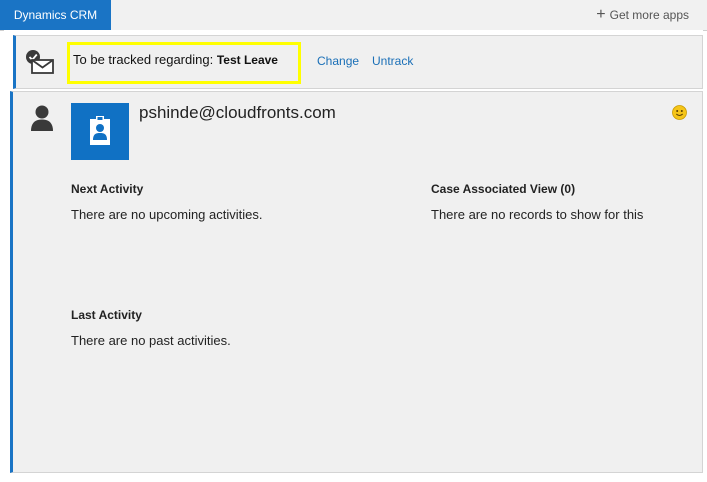 This screenshot has height=482, width=707. What do you see at coordinates (237, 112) in the screenshot?
I see `contact-email: pshinde@cloudfronts.com` at bounding box center [237, 112].